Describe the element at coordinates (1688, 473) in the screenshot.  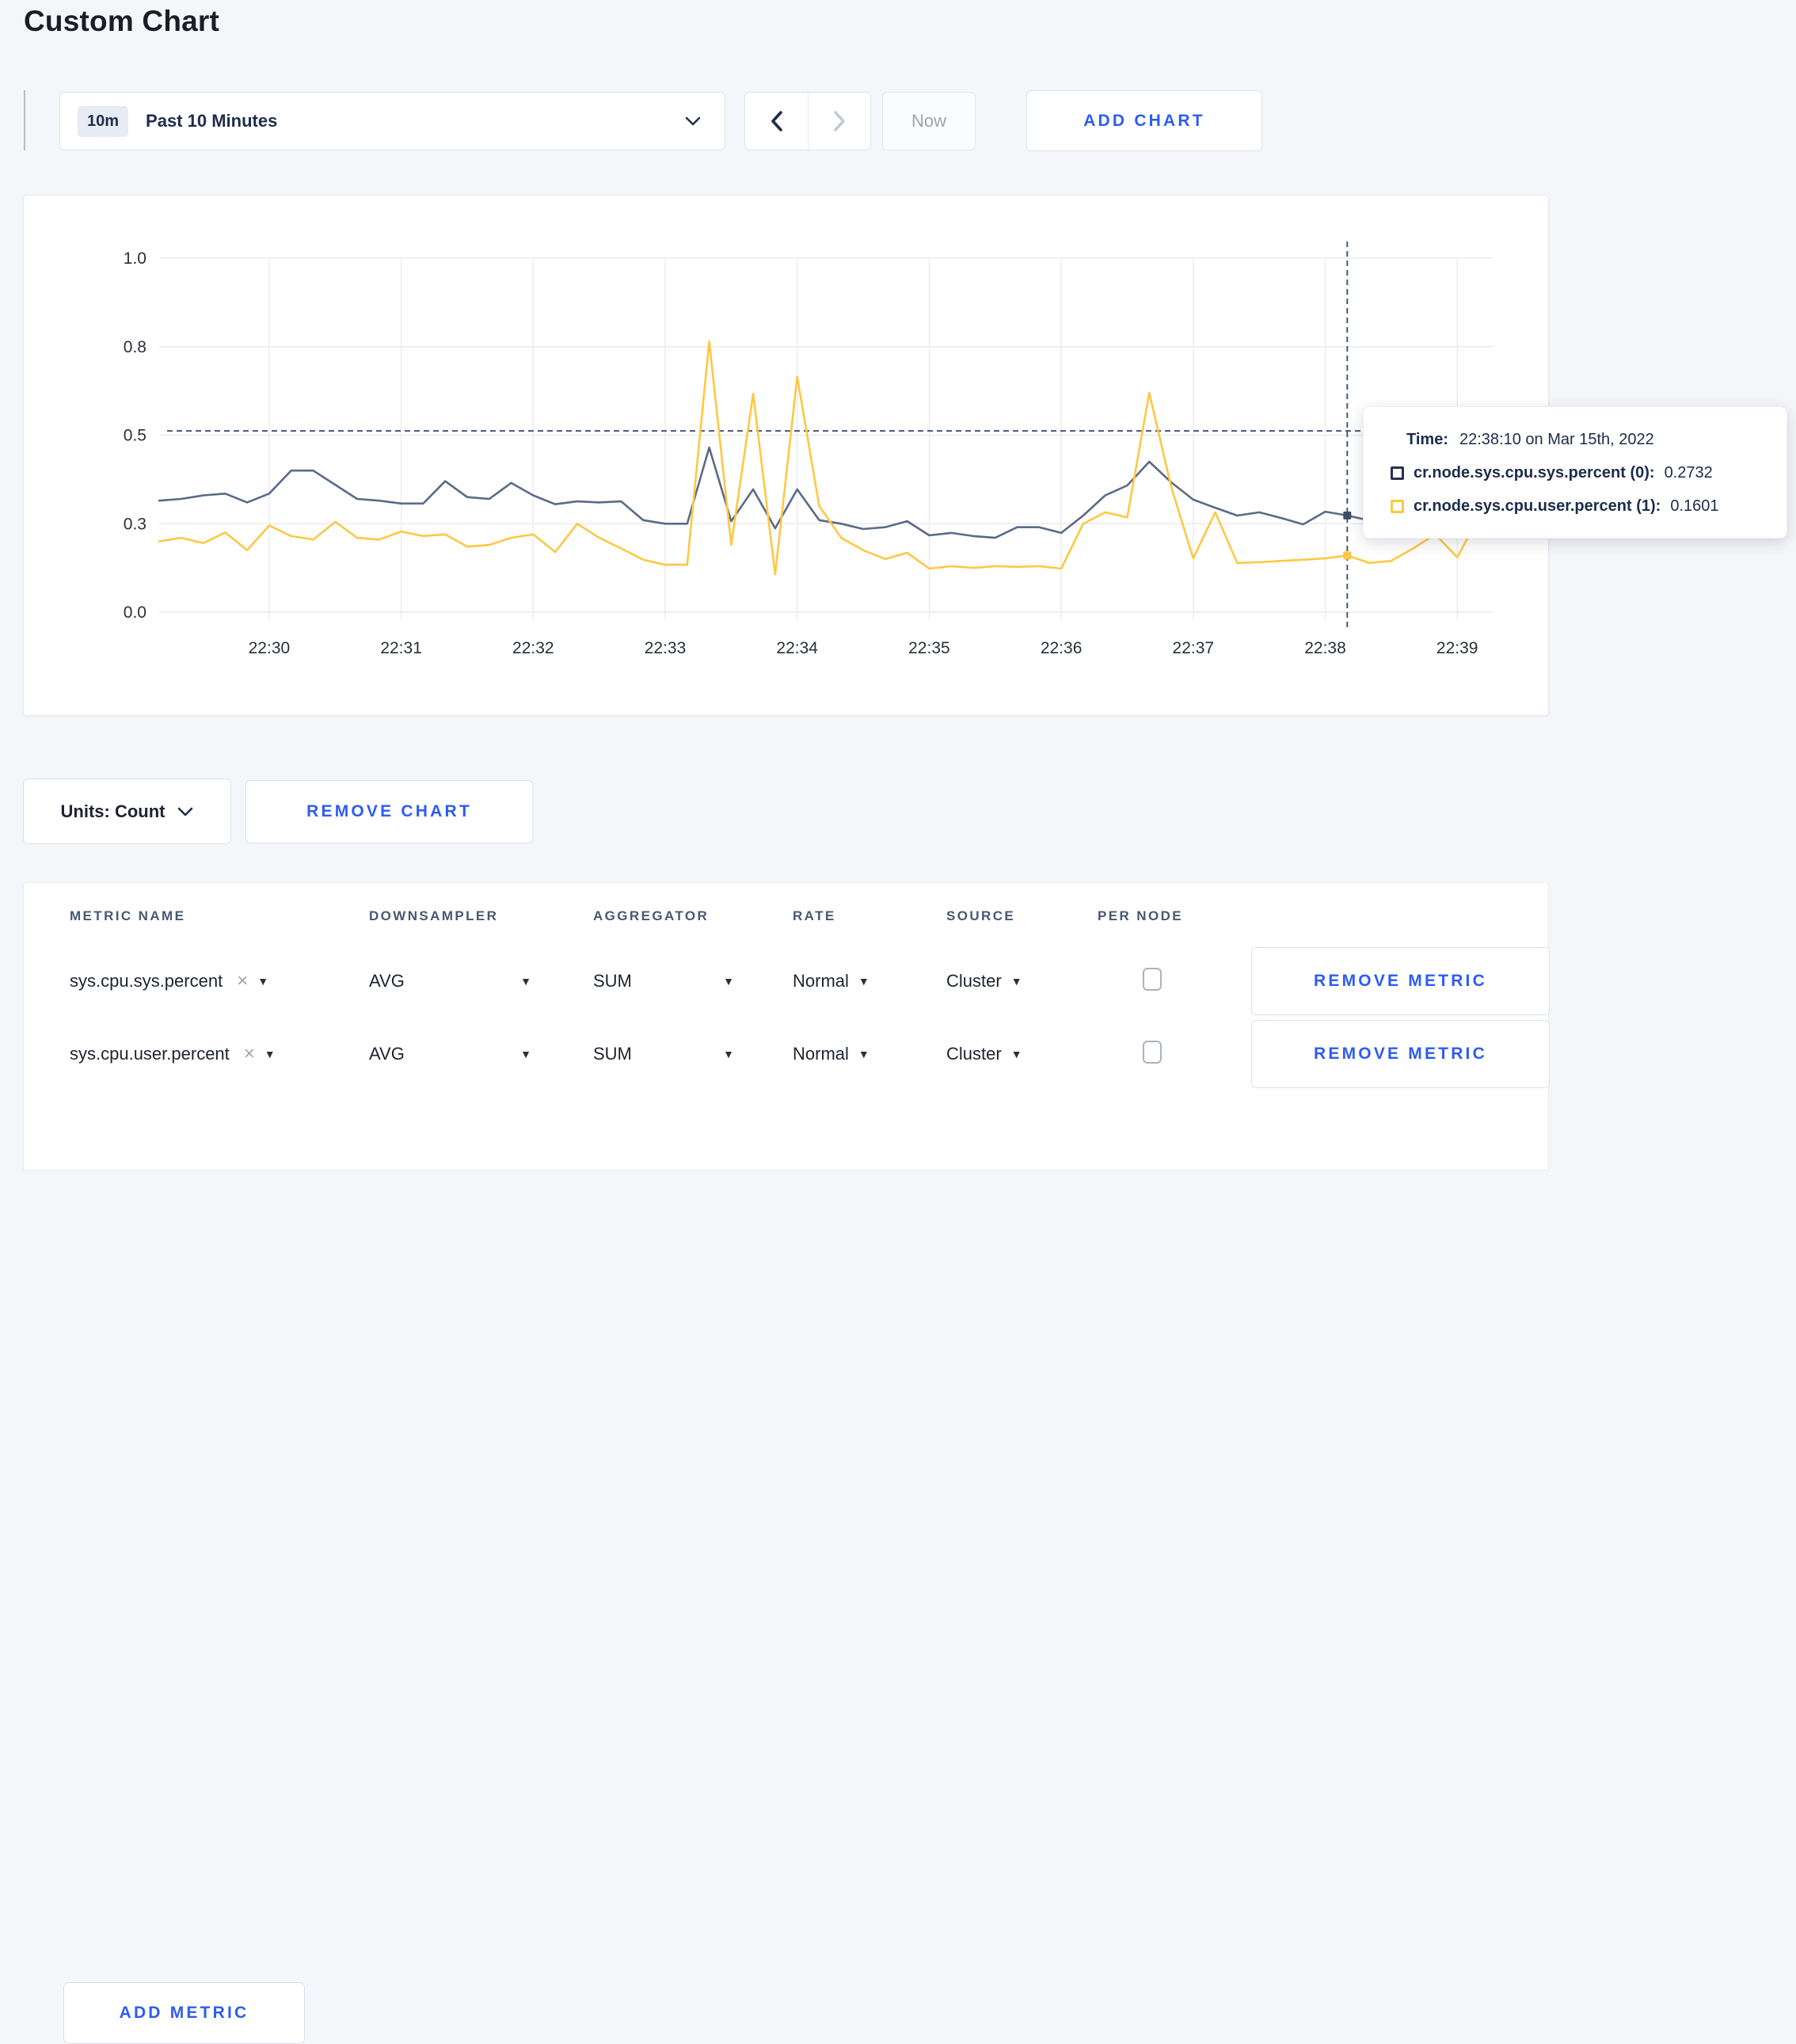
I see `tooltip-series-value: 0.2732` at that location.